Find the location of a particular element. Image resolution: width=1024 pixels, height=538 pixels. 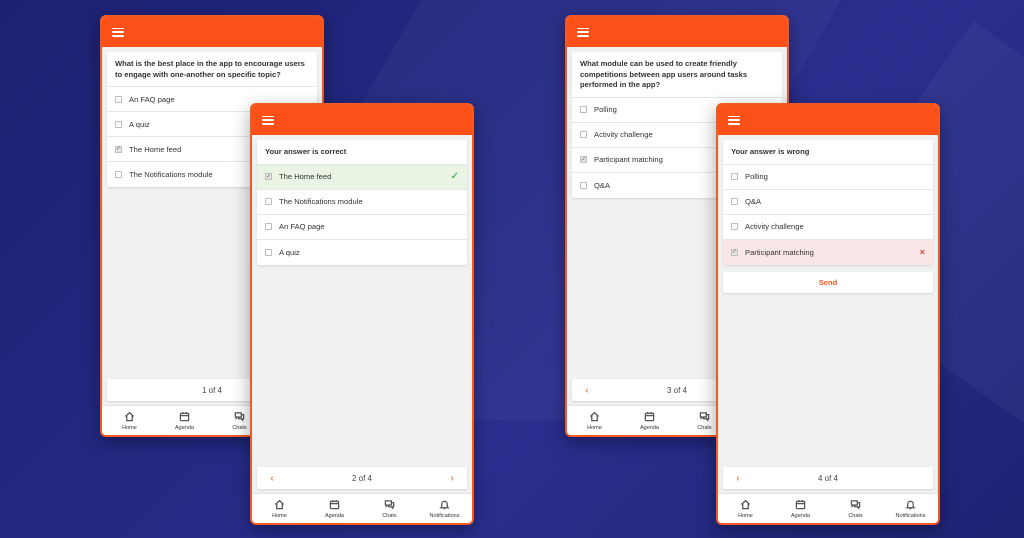

answer-option: Q&A is located at coordinates (828, 202).